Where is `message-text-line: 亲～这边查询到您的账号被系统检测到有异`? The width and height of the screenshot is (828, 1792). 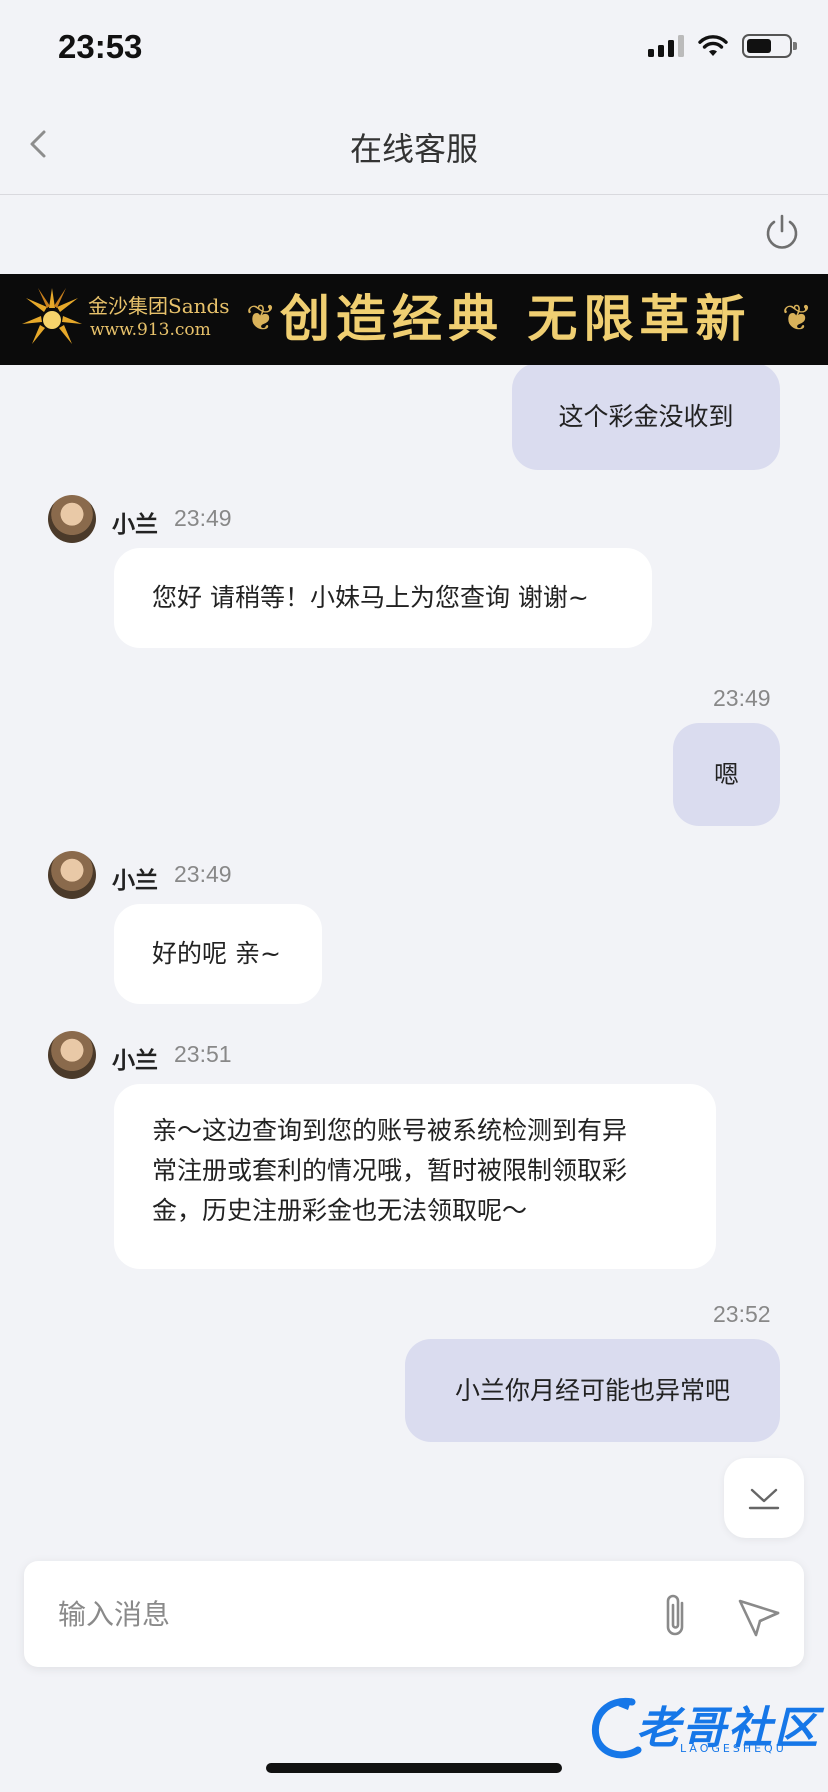 message-text-line: 亲～这边查询到您的账号被系统检测到有异 is located at coordinates (390, 1130).